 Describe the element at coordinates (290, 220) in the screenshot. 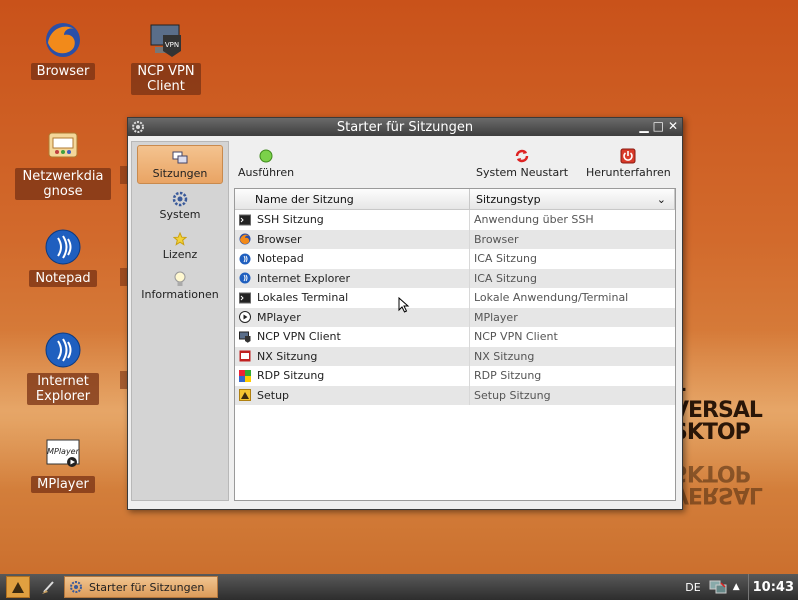

I see `session-name: SSH Sitzung` at that location.